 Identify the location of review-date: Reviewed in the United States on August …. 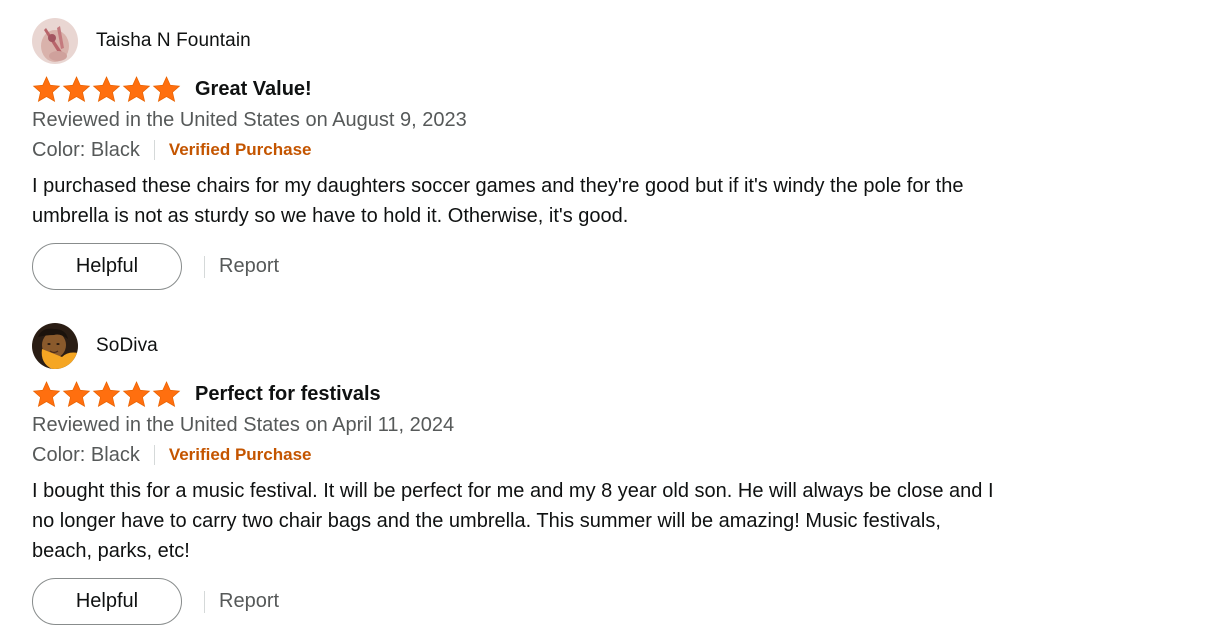
(249, 120).